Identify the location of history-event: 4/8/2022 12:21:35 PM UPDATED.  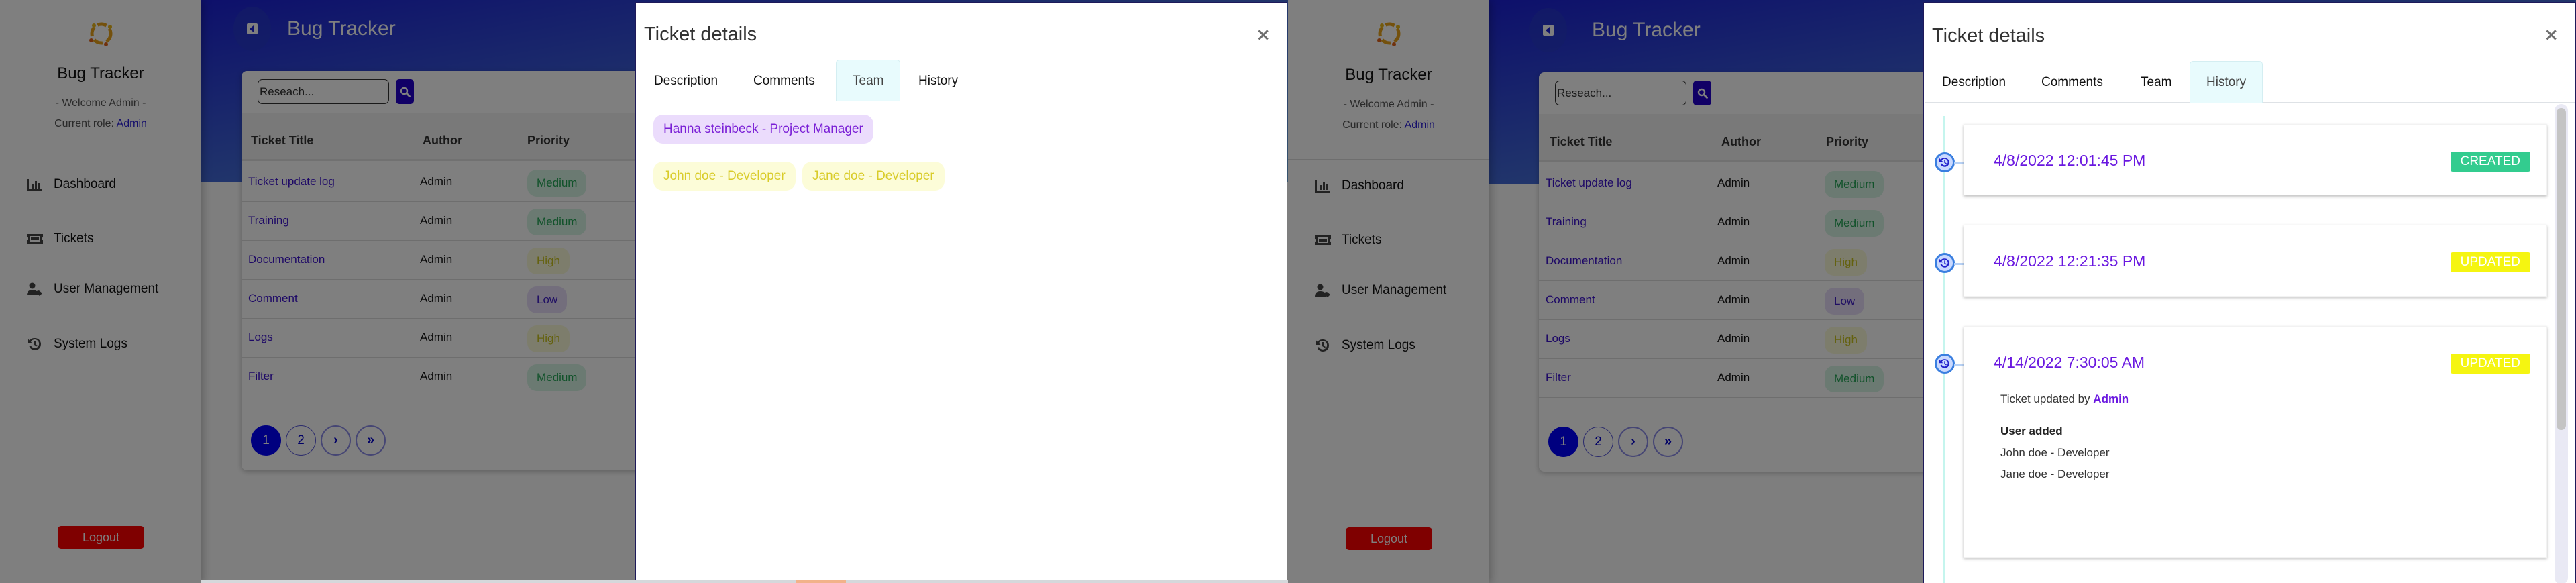
(2255, 261).